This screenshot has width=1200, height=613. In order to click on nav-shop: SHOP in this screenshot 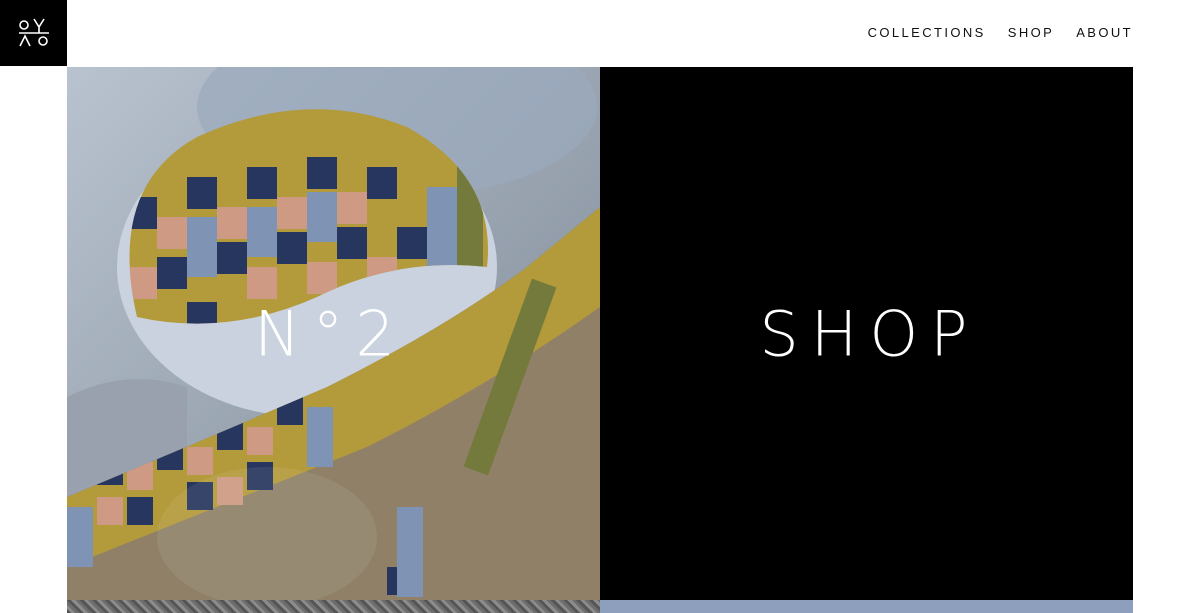, I will do `click(1031, 32)`.